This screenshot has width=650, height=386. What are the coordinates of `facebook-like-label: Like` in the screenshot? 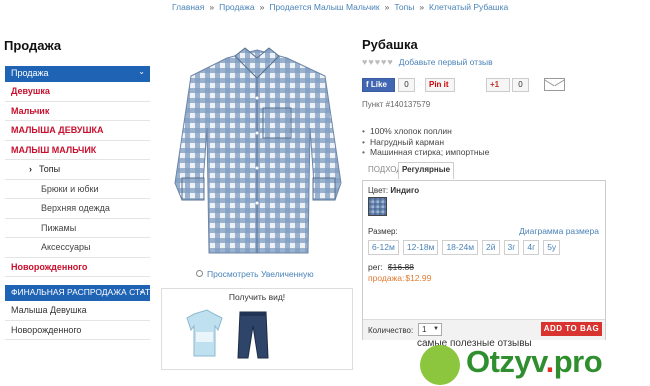 It's located at (378, 84).